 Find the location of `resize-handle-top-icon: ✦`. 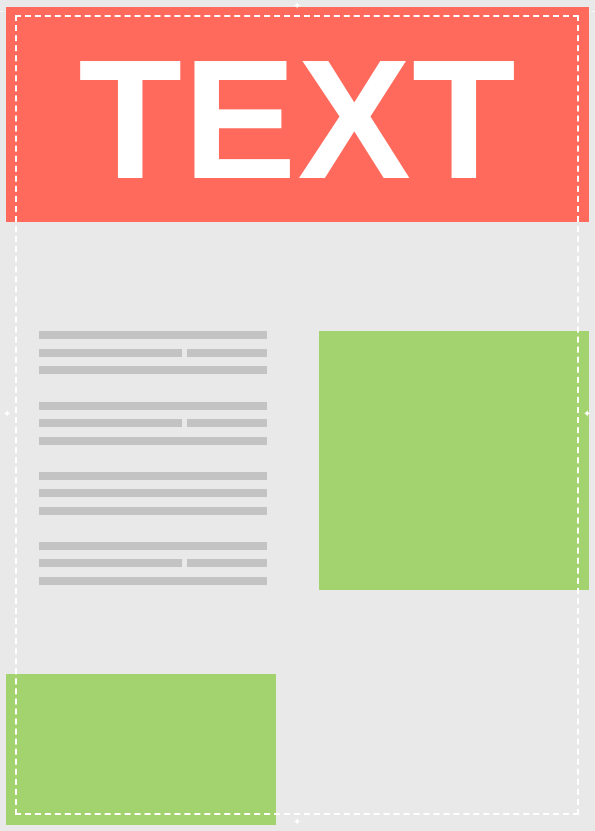

resize-handle-top-icon: ✦ is located at coordinates (297, 7).